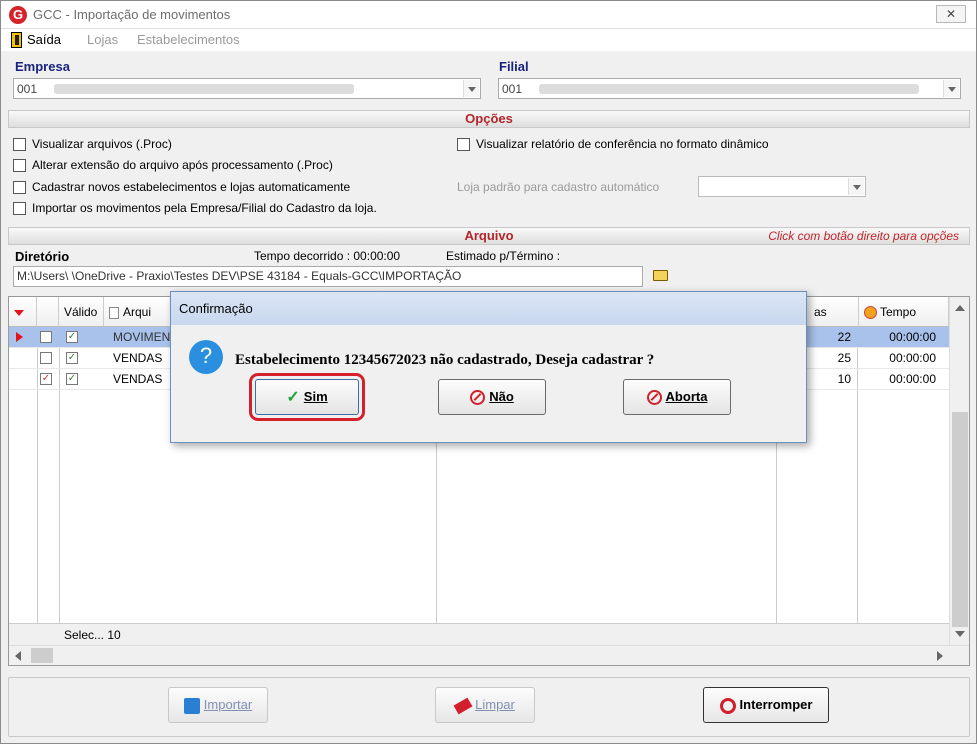 Image resolution: width=977 pixels, height=744 pixels. What do you see at coordinates (42, 66) in the screenshot?
I see `empresa-label: Empresa` at bounding box center [42, 66].